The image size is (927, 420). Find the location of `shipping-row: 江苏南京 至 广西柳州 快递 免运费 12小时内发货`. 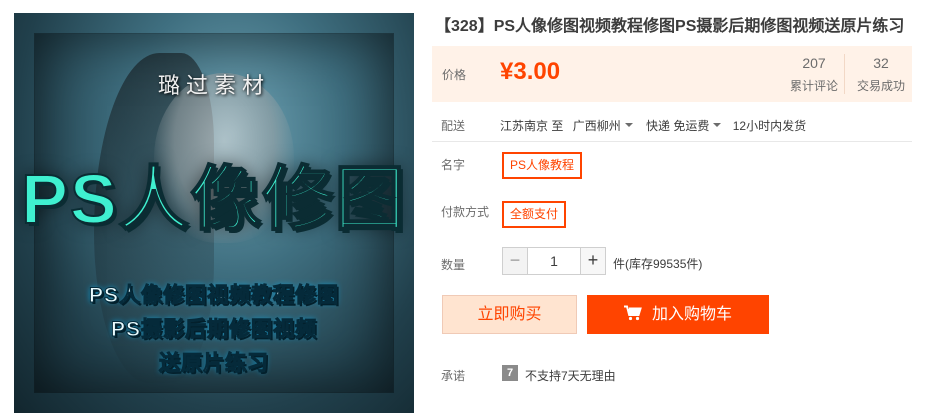

shipping-row: 江苏南京 至 广西柳州 快递 免运费 12小时内发货 is located at coordinates (653, 125).